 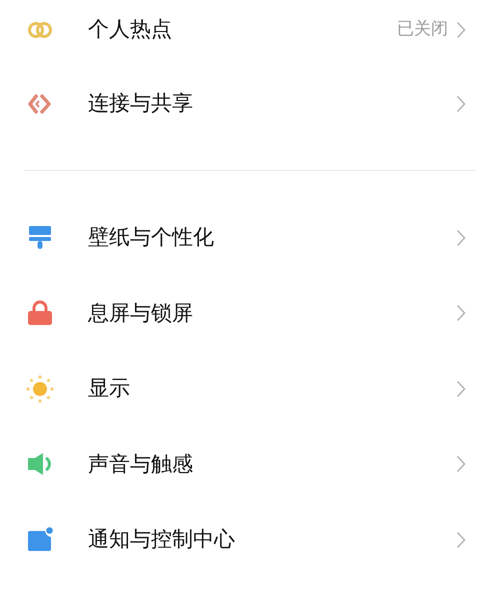 What do you see at coordinates (250, 464) in the screenshot?
I see `settings-item: 声音与触感` at bounding box center [250, 464].